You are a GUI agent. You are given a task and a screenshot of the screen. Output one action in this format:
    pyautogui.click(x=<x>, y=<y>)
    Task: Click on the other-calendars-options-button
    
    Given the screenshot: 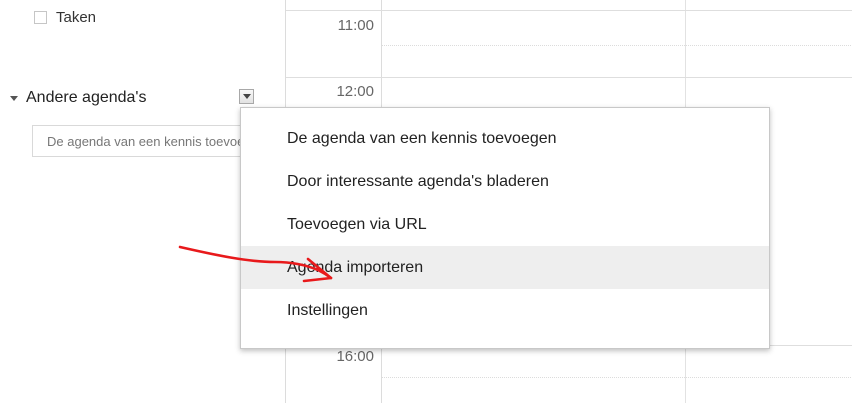 What is the action you would take?
    pyautogui.click(x=246, y=96)
    